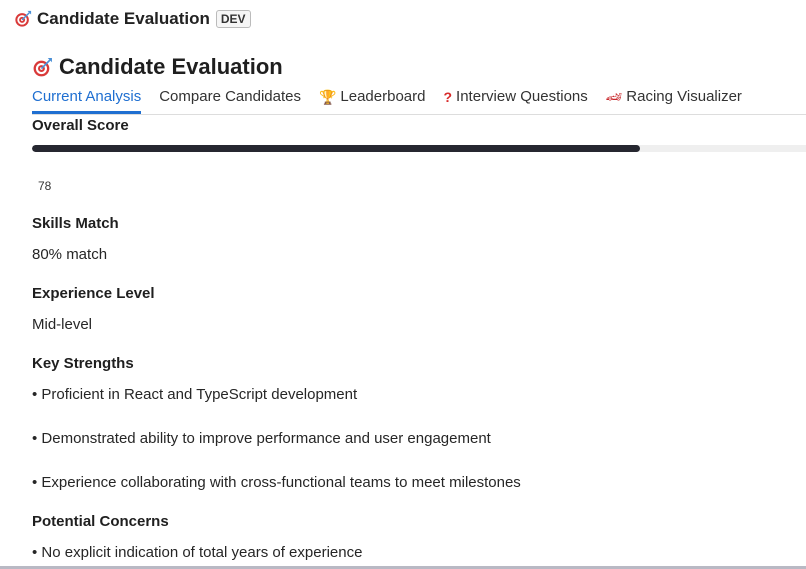 Image resolution: width=806 pixels, height=569 pixels. Describe the element at coordinates (171, 66) in the screenshot. I see `page-title-text: Candidate Evaluation` at that location.